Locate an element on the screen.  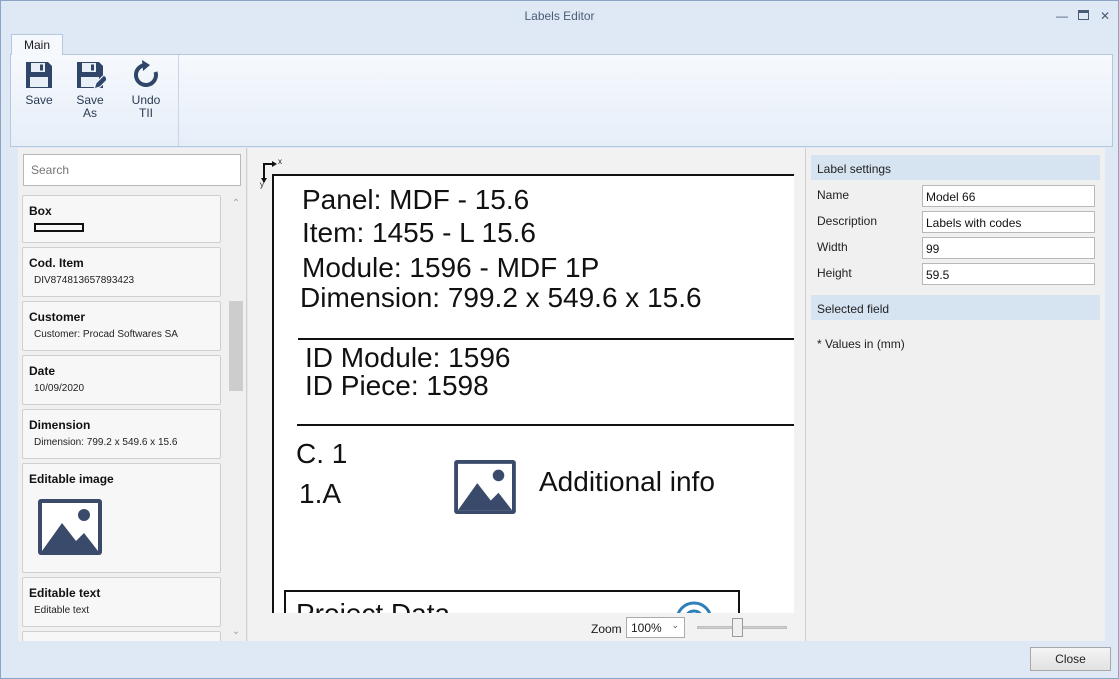
field-item-next is located at coordinates (121, 636).